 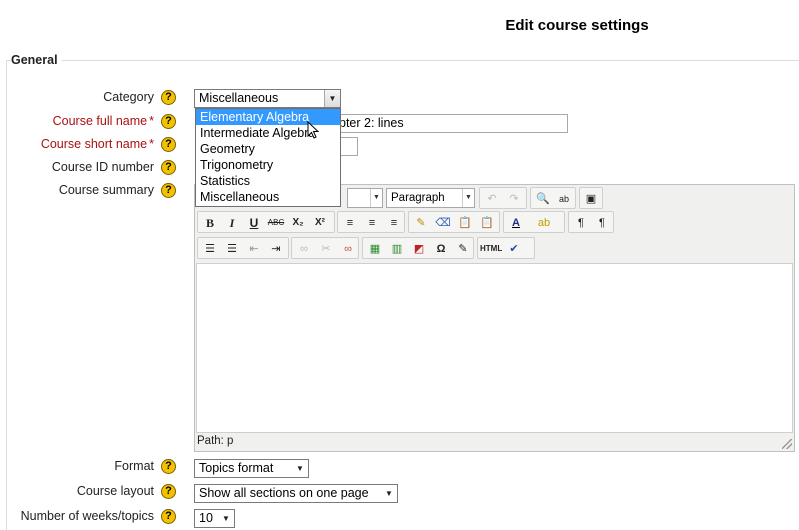 I want to click on weeks-label: Number of weeks/topics, so click(x=87, y=516).